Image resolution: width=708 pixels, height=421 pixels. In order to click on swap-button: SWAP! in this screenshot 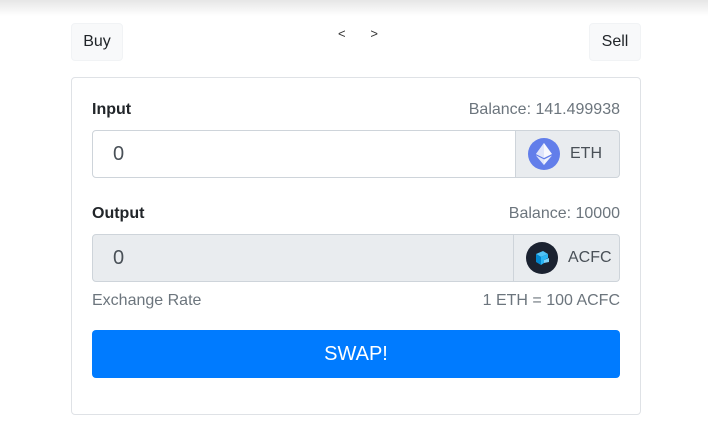, I will do `click(356, 354)`.